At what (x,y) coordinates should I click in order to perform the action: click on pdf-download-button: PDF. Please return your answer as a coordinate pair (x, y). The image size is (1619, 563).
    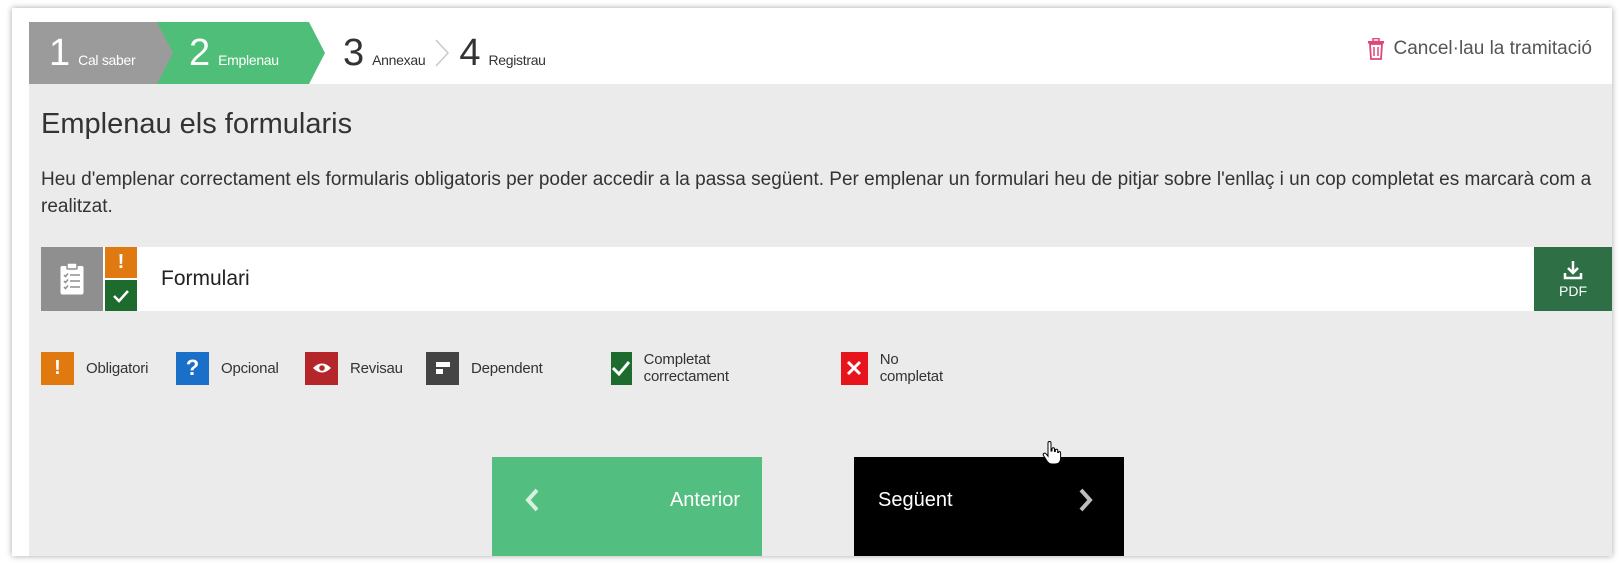
    Looking at the image, I should click on (1573, 279).